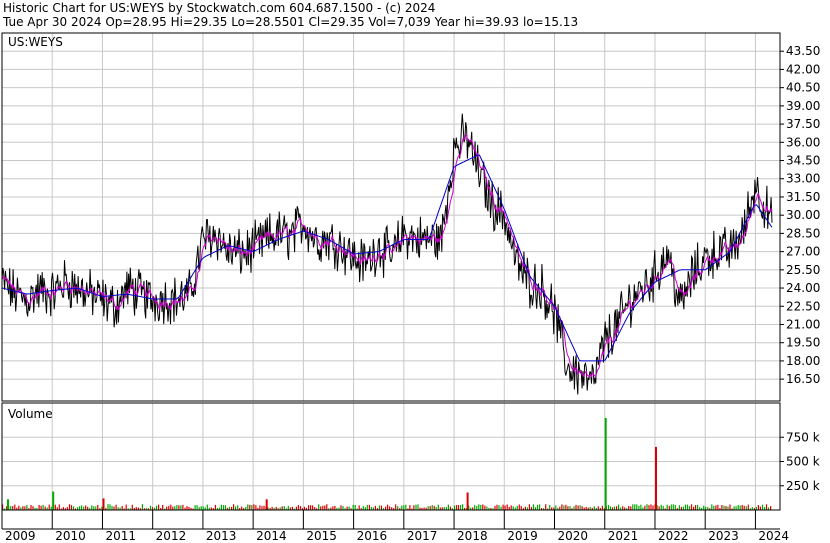 The height and width of the screenshot is (543, 830). What do you see at coordinates (70, 536) in the screenshot?
I see `x-tick-label: 2010` at bounding box center [70, 536].